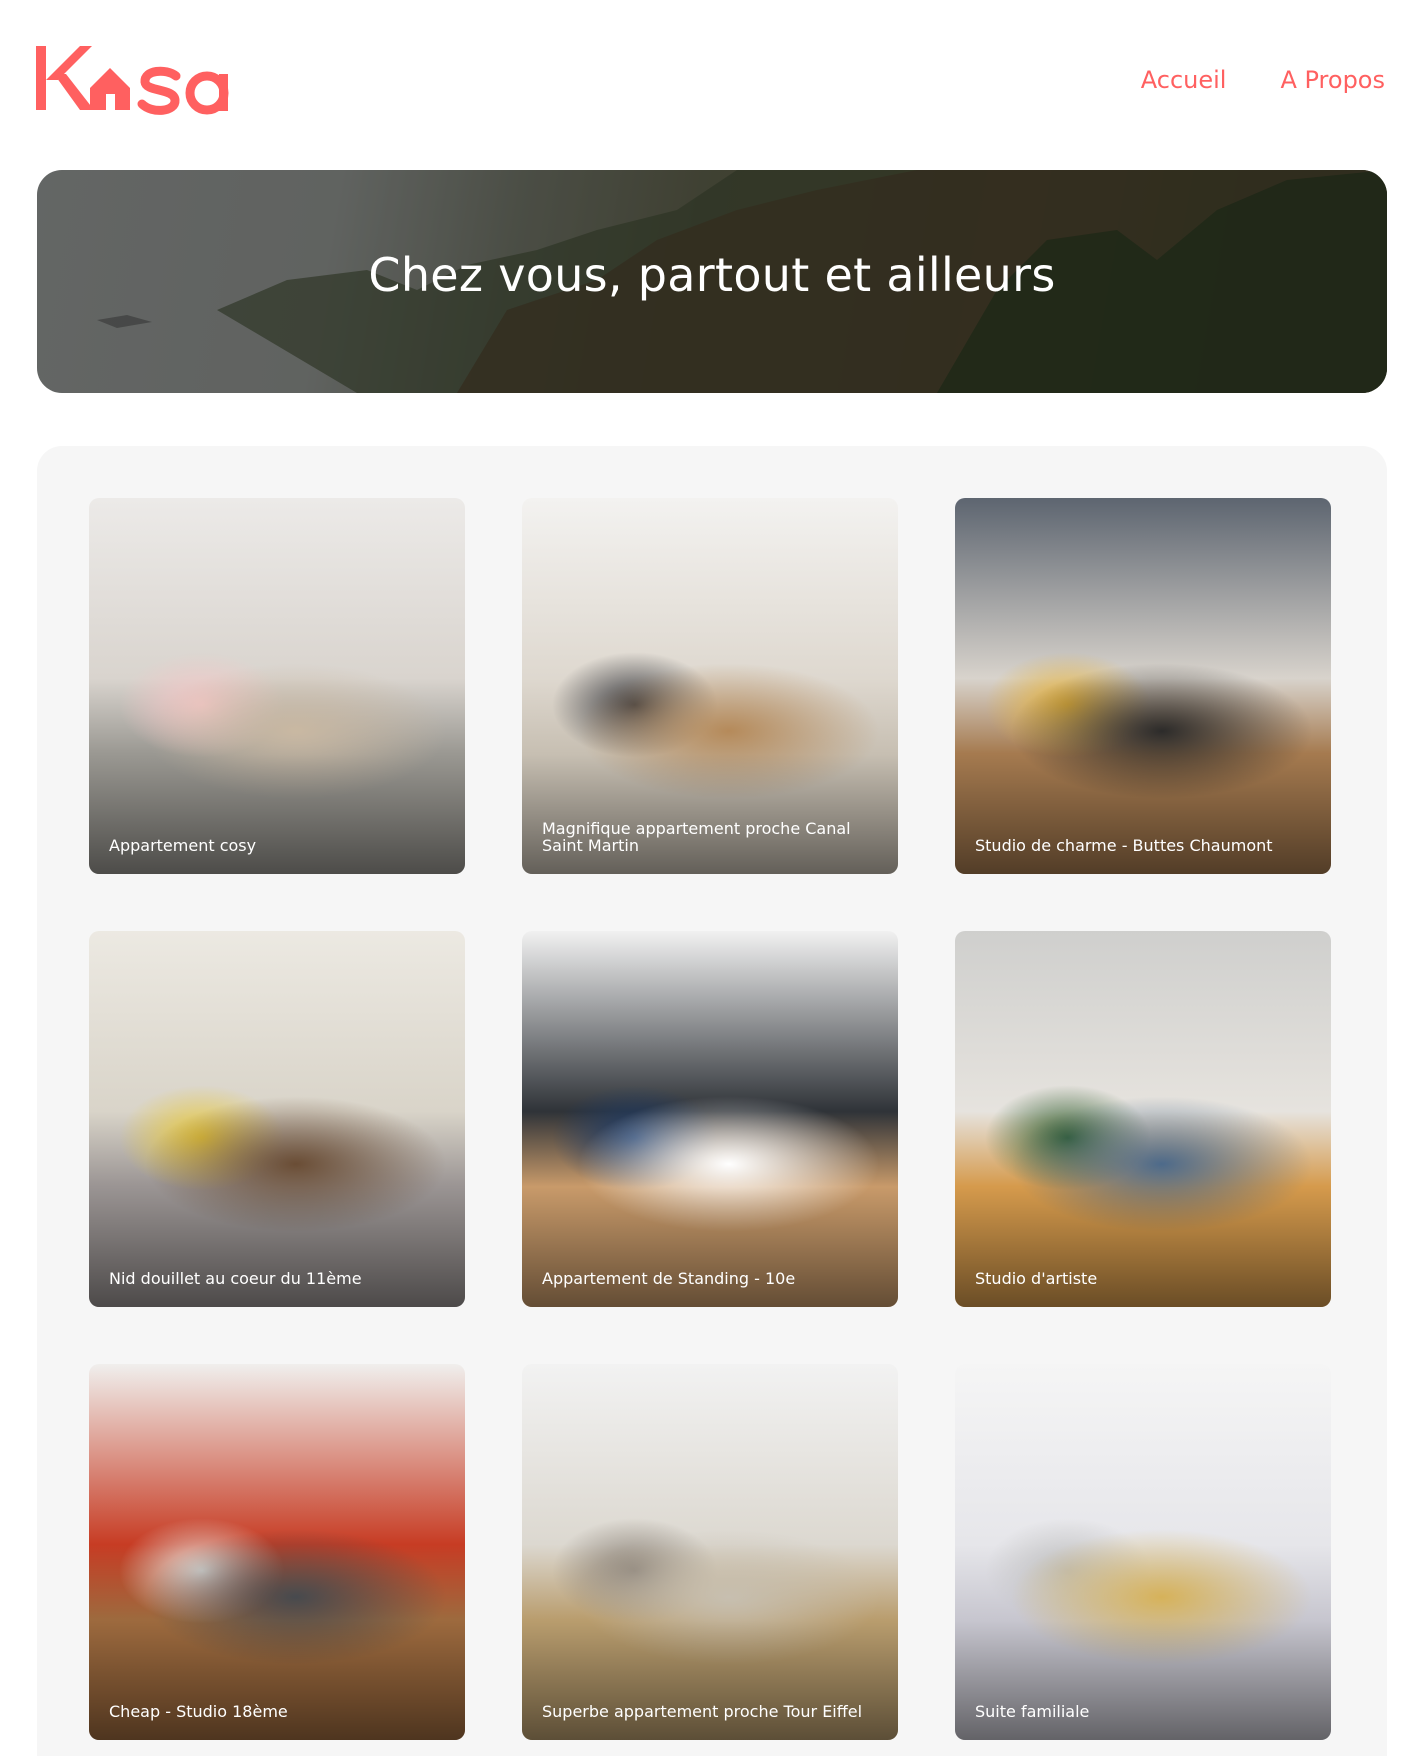  I want to click on listing-title: Nid douillet au coeur du 11ème, so click(235, 1278).